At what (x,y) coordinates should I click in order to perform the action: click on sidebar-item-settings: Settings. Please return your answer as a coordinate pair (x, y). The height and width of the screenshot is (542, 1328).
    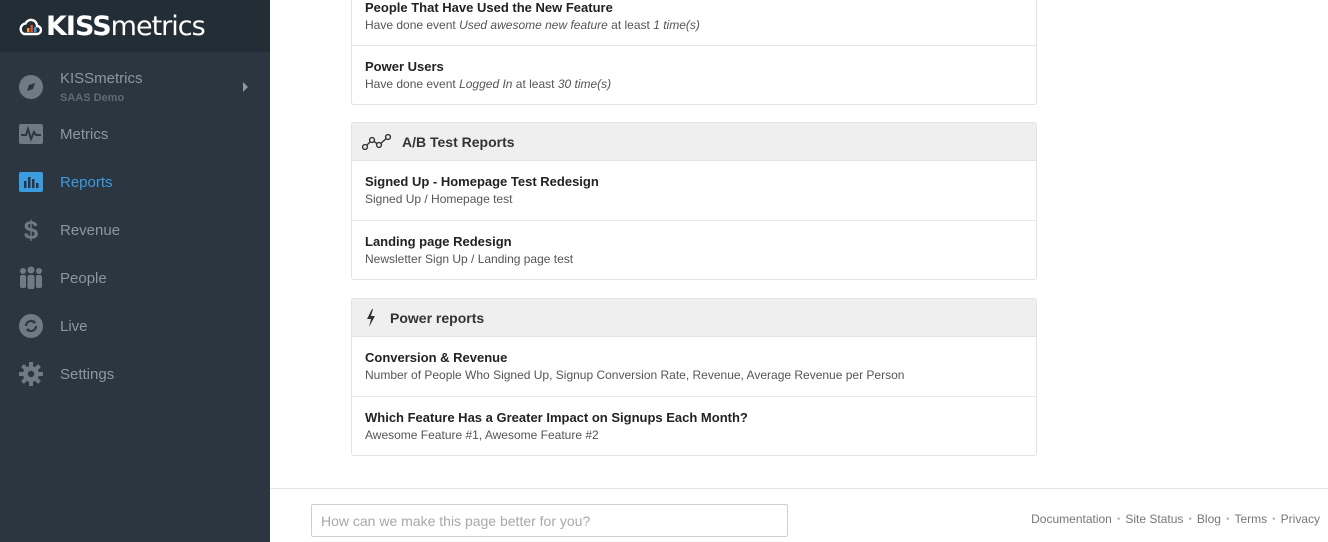
    Looking at the image, I should click on (135, 374).